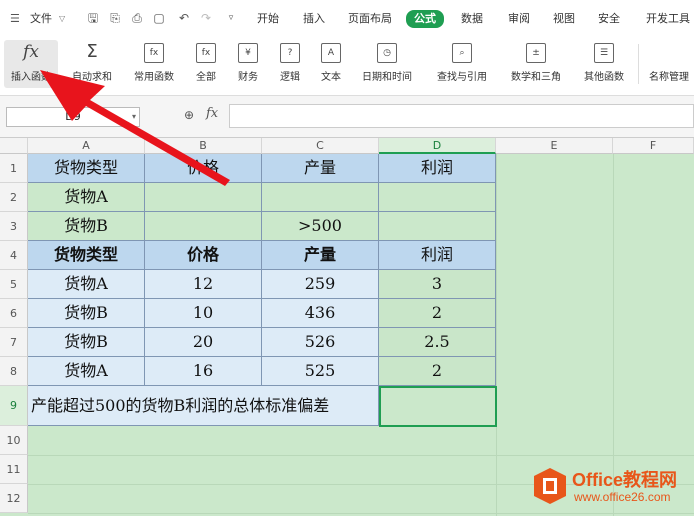 This screenshot has width=694, height=516. Describe the element at coordinates (231, 18) in the screenshot. I see `customize-icon: ▿` at that location.